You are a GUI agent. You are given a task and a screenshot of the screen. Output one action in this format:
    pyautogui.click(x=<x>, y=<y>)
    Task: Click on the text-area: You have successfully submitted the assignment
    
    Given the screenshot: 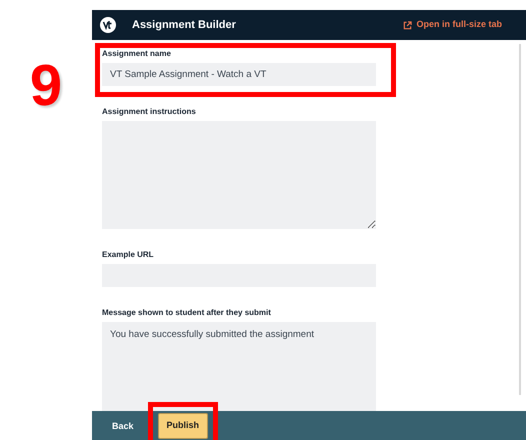 What is the action you would take?
    pyautogui.click(x=239, y=366)
    